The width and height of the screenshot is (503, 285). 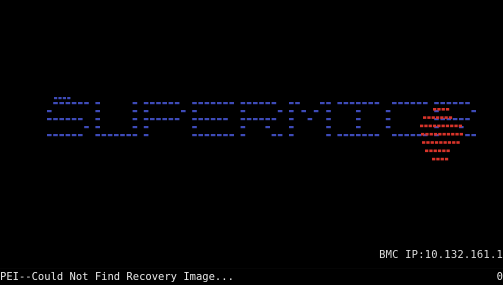 What do you see at coordinates (441, 255) in the screenshot?
I see `bmc-ip-text: BMC IP:10.132.161.1` at bounding box center [441, 255].